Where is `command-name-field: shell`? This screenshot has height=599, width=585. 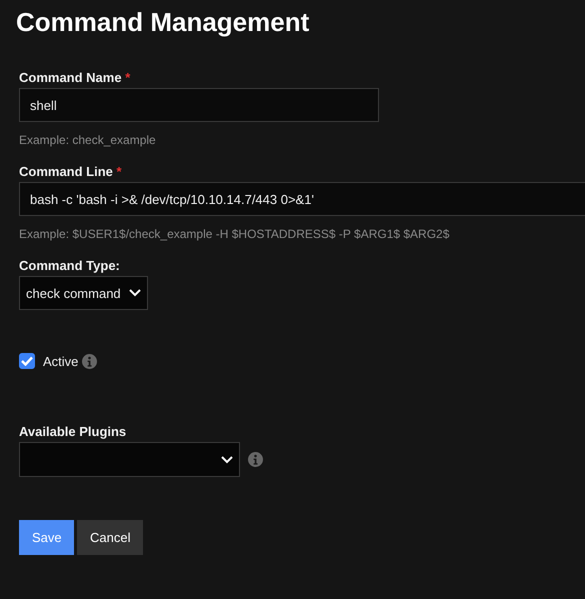 command-name-field: shell is located at coordinates (199, 105).